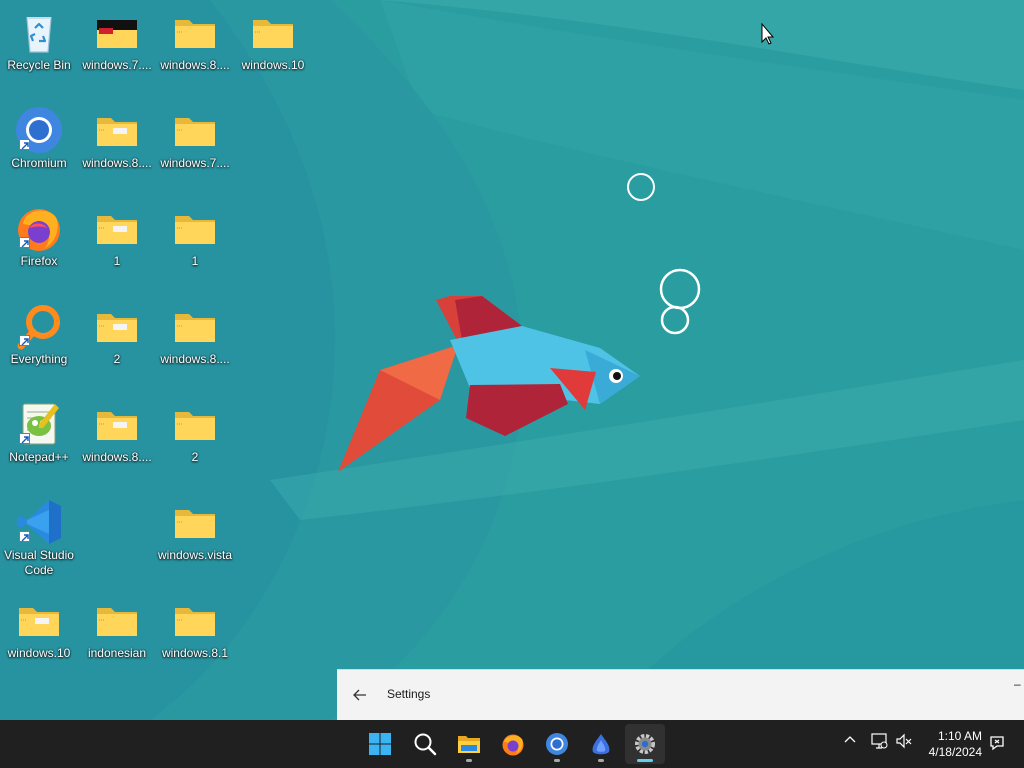 This screenshot has width=1024, height=768. I want to click on vscode-icon, so click(39, 522).